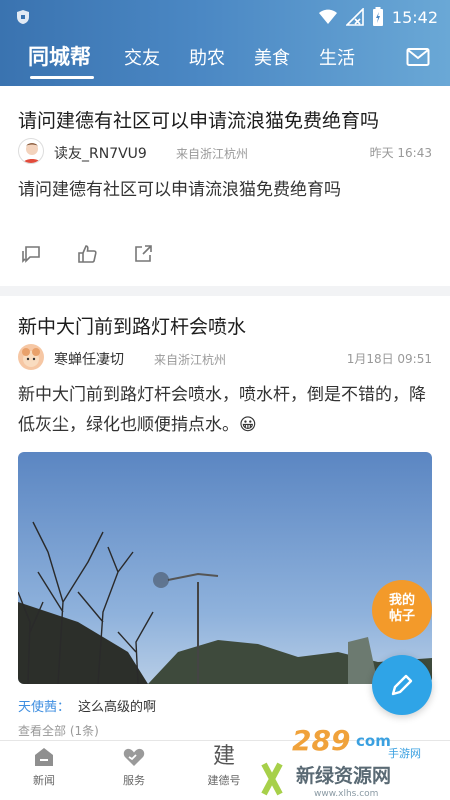  I want to click on jiande-logo-icon: 建, so click(223, 756).